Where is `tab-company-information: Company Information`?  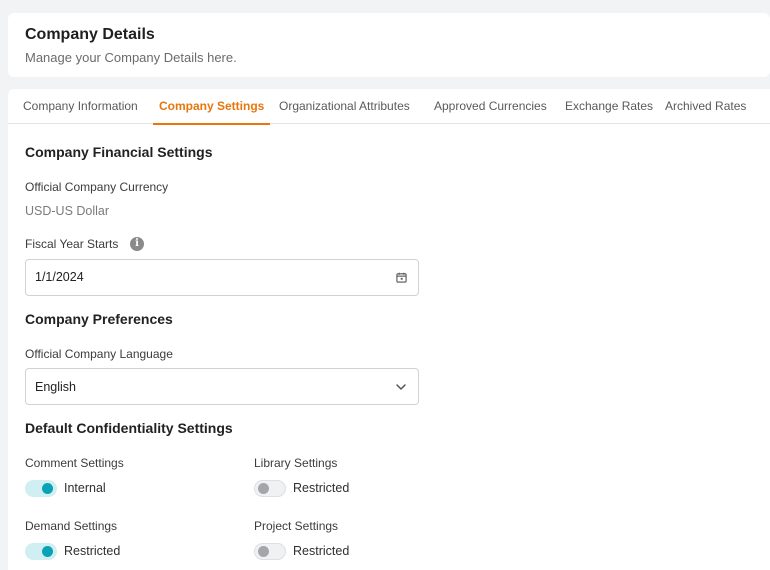
tab-company-information: Company Information is located at coordinates (80, 106).